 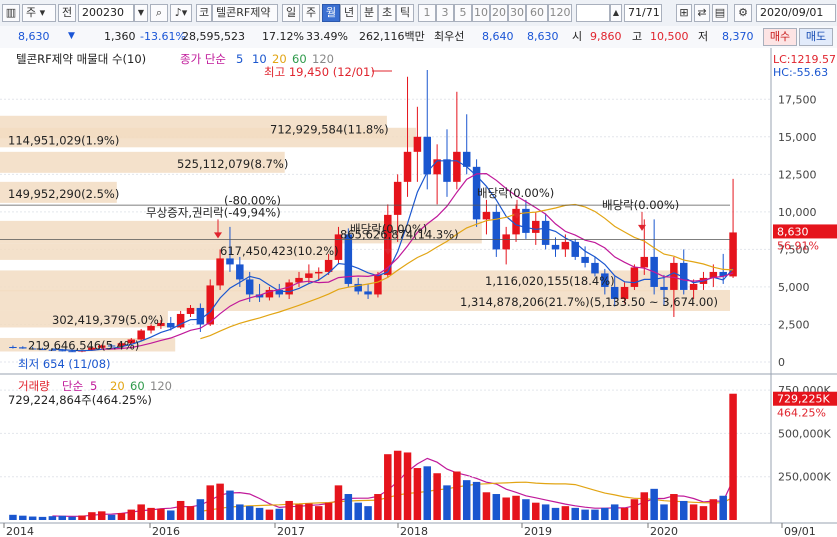 What do you see at coordinates (349, 13) in the screenshot?
I see `period-year: 년` at bounding box center [349, 13].